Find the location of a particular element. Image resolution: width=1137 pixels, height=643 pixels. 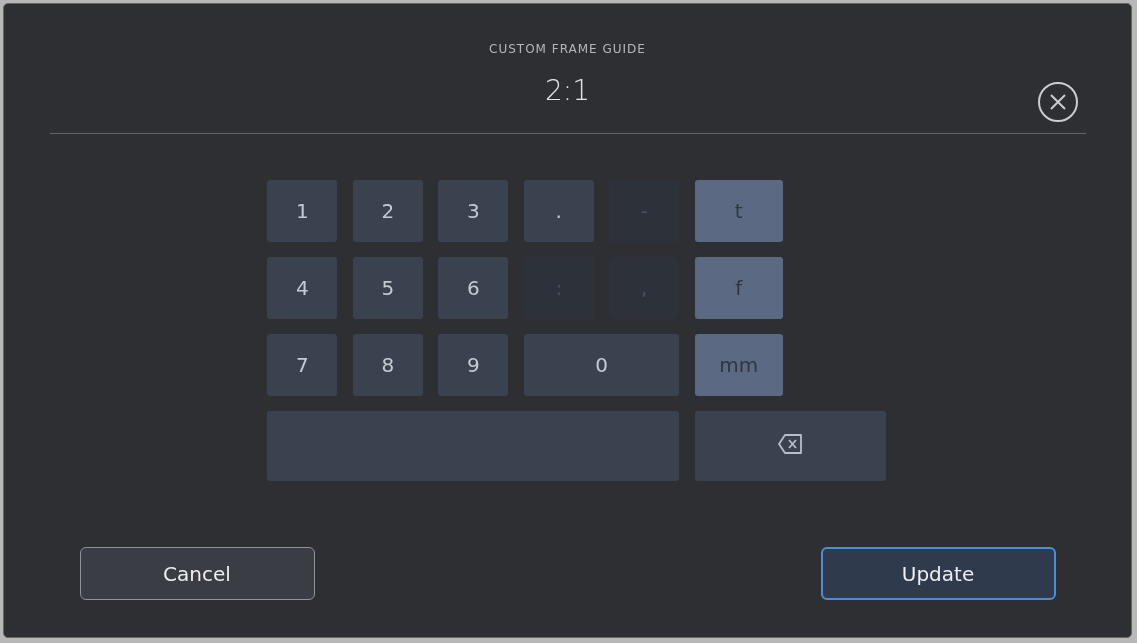

keypad-key: 7 is located at coordinates (302, 365).